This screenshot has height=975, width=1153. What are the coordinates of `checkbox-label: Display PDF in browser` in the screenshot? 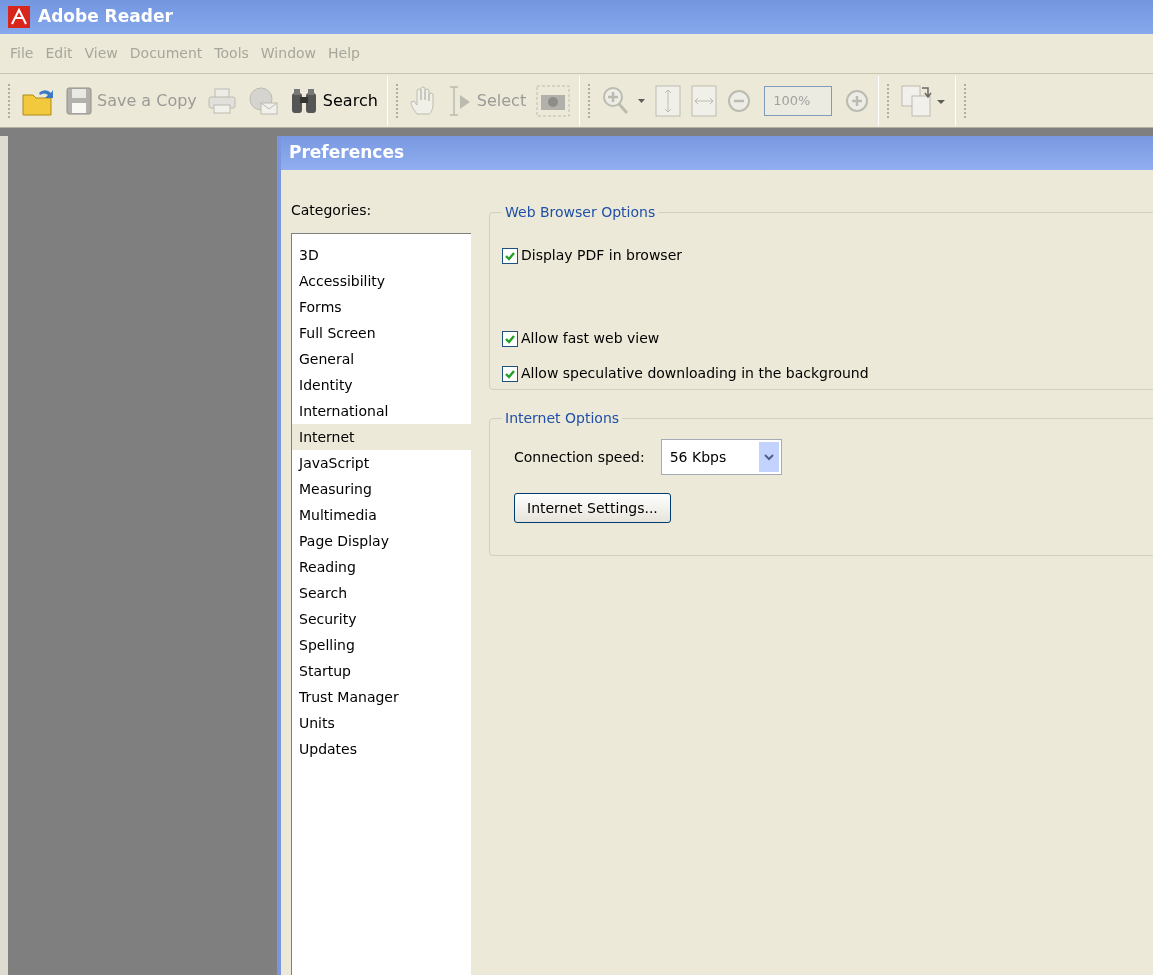 It's located at (601, 255).